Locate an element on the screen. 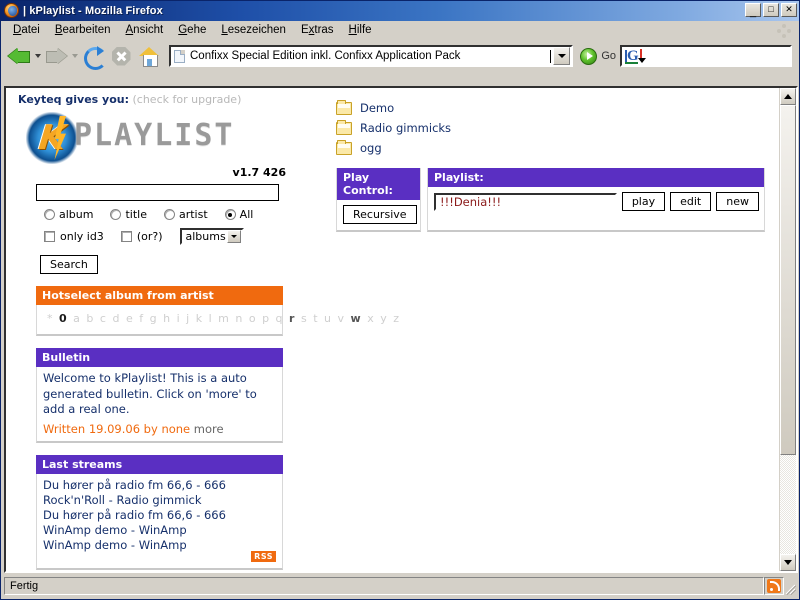 This screenshot has height=600, width=800. close-icon: ✕ is located at coordinates (789, 8).